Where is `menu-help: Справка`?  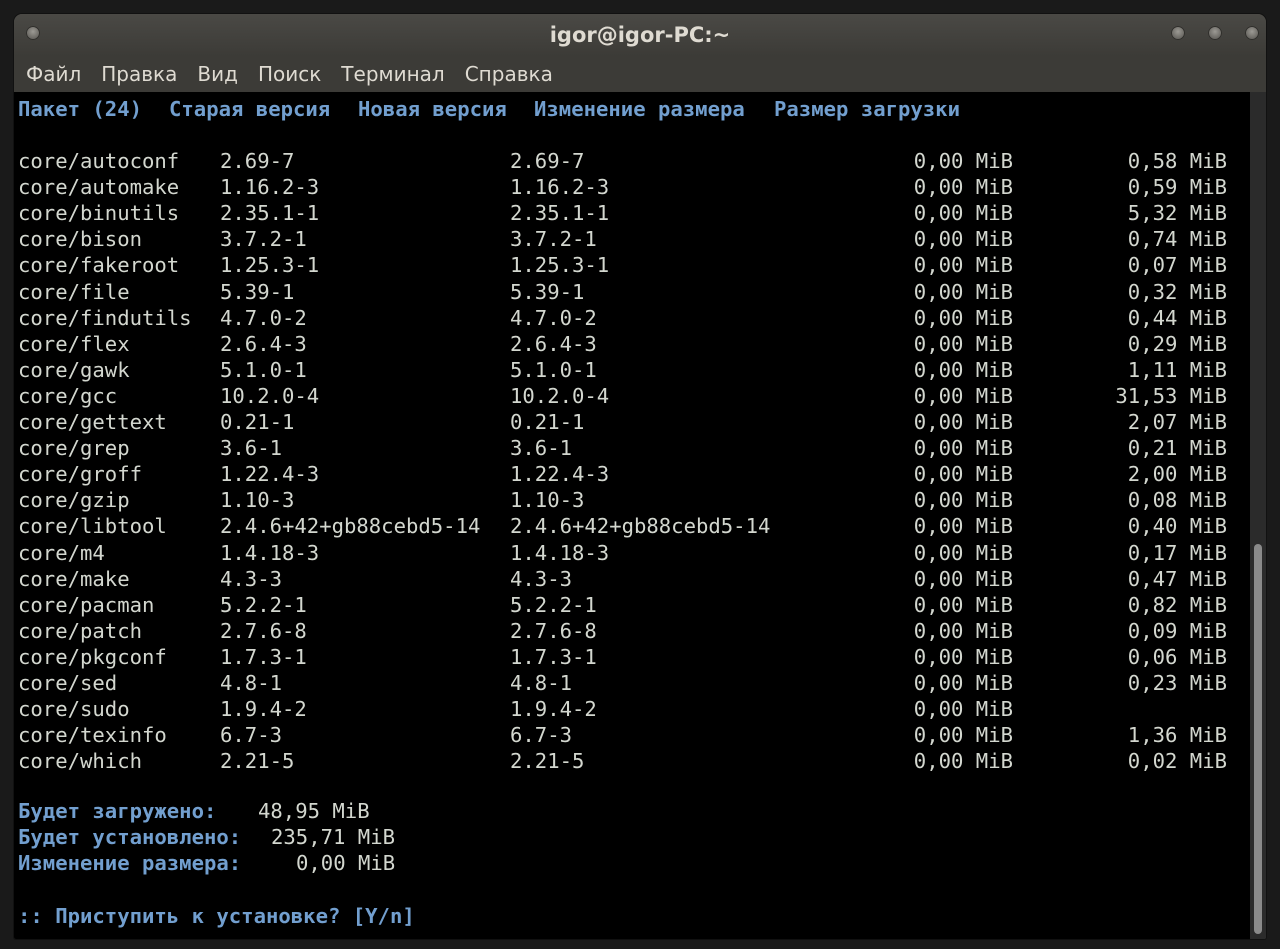 menu-help: Справка is located at coordinates (509, 74).